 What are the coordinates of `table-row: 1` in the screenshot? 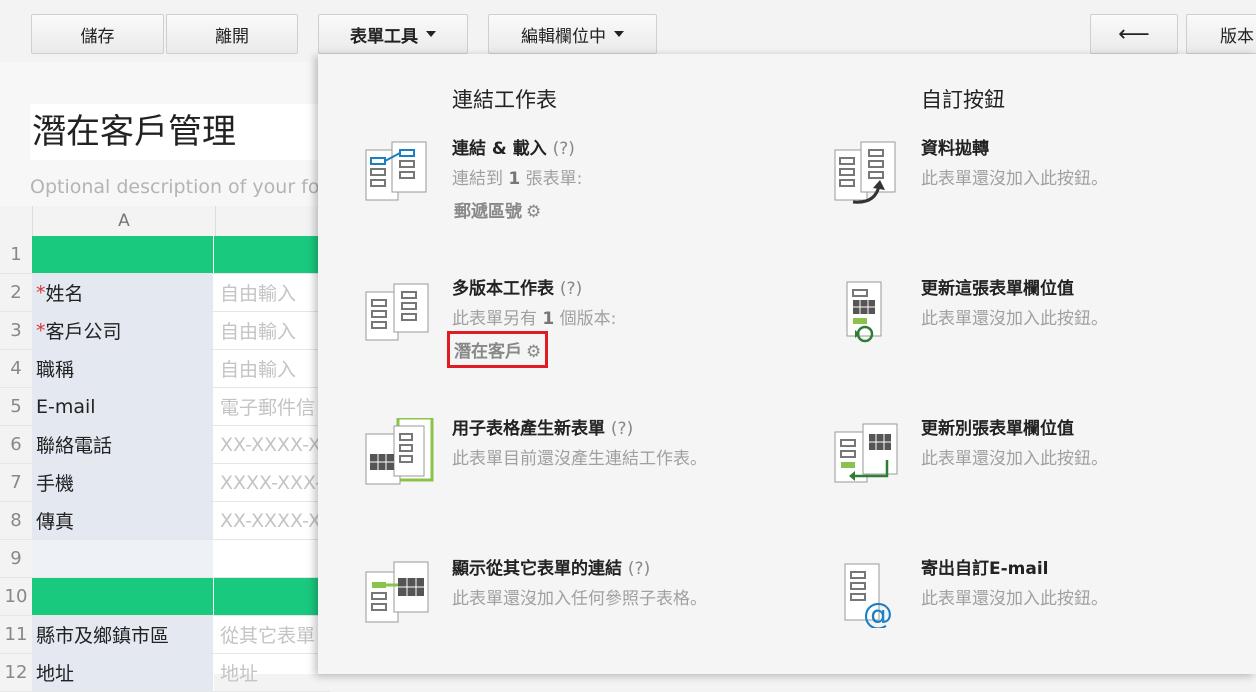 It's located at (165, 255).